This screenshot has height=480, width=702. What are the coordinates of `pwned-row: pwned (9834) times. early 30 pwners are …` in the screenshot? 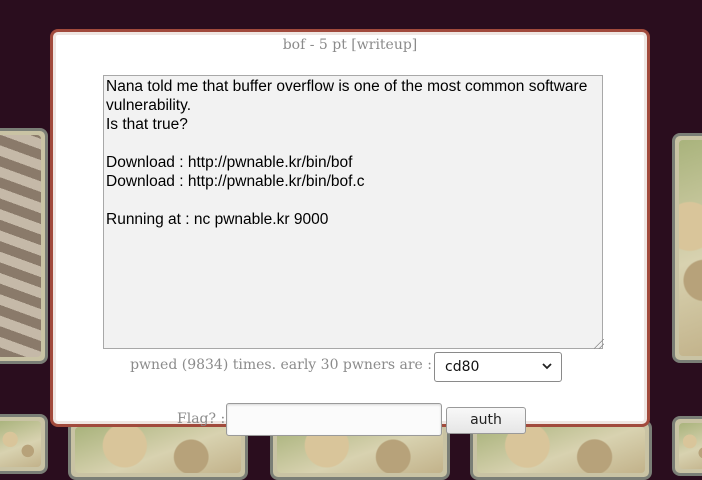 It's located at (350, 366).